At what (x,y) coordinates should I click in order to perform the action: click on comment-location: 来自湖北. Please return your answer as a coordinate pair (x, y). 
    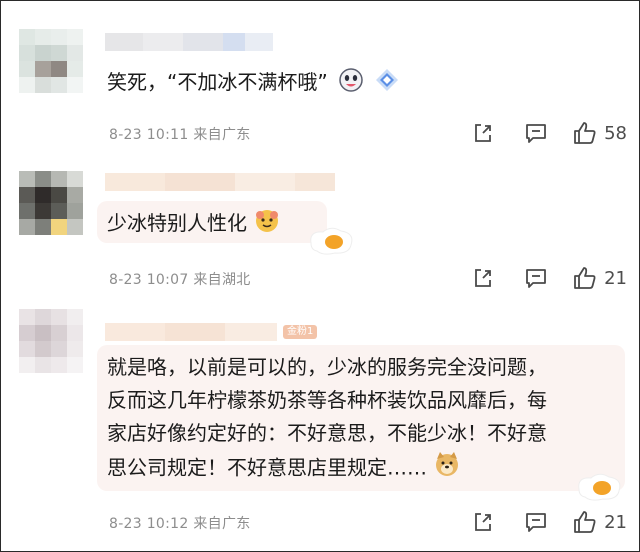
    Looking at the image, I should click on (222, 280).